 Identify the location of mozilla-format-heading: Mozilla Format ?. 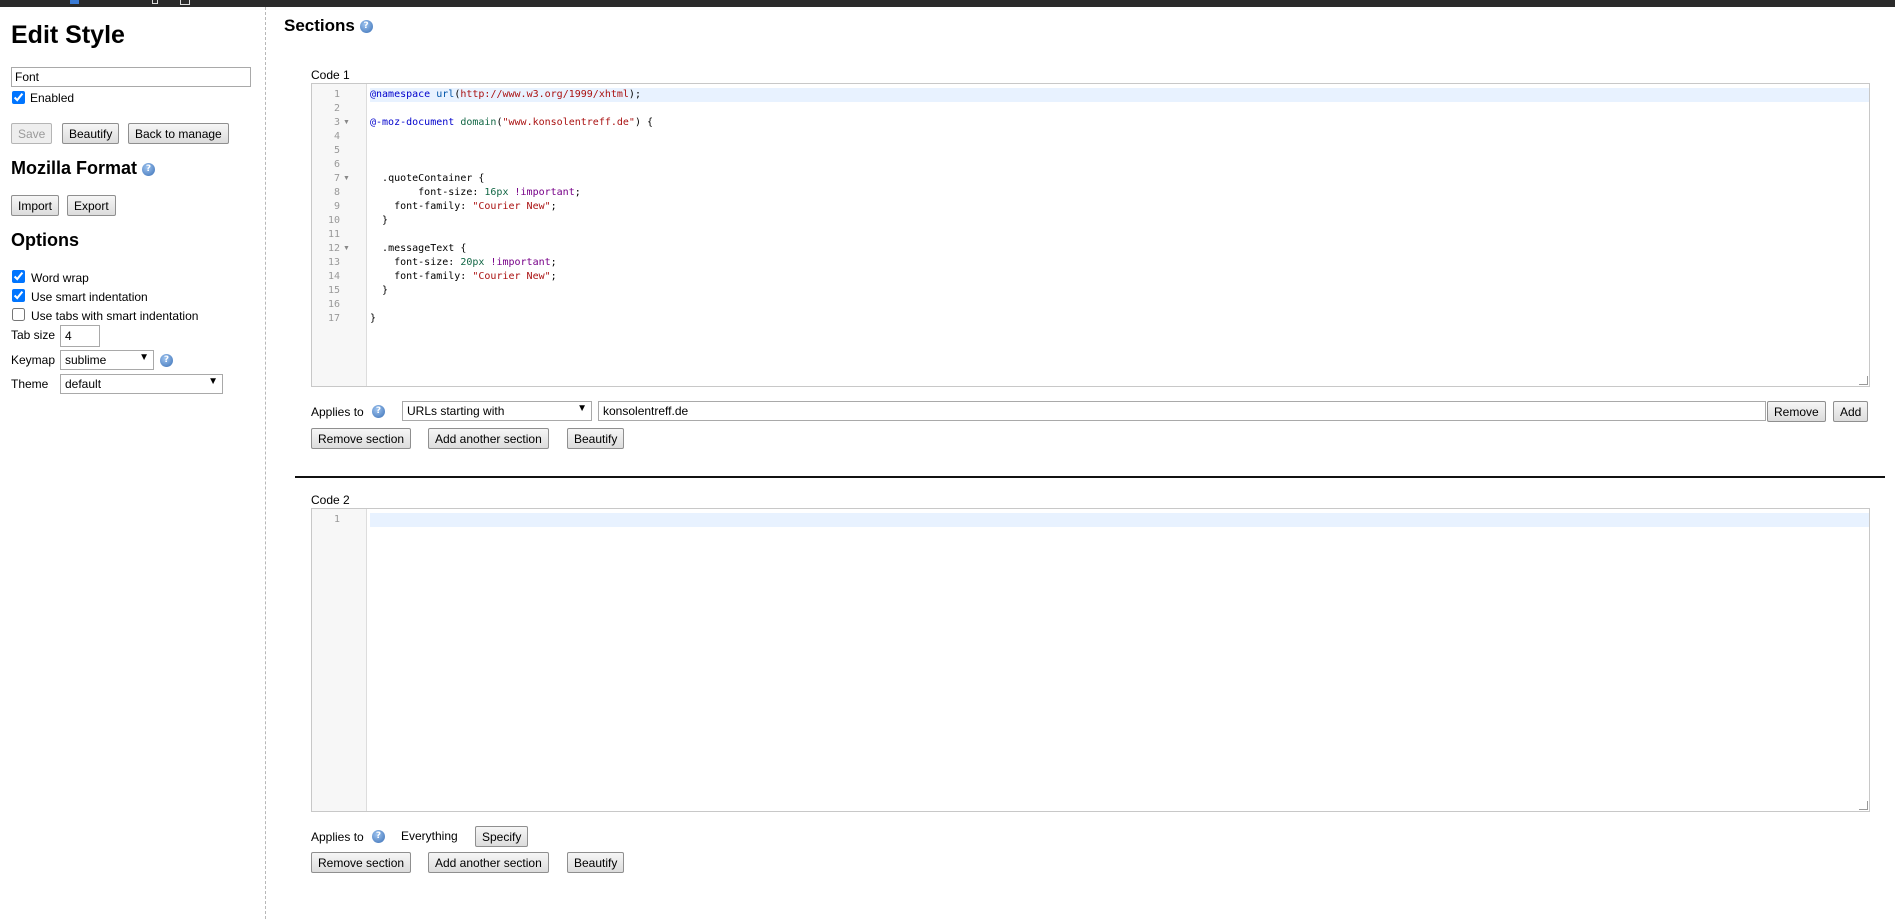
(83, 168).